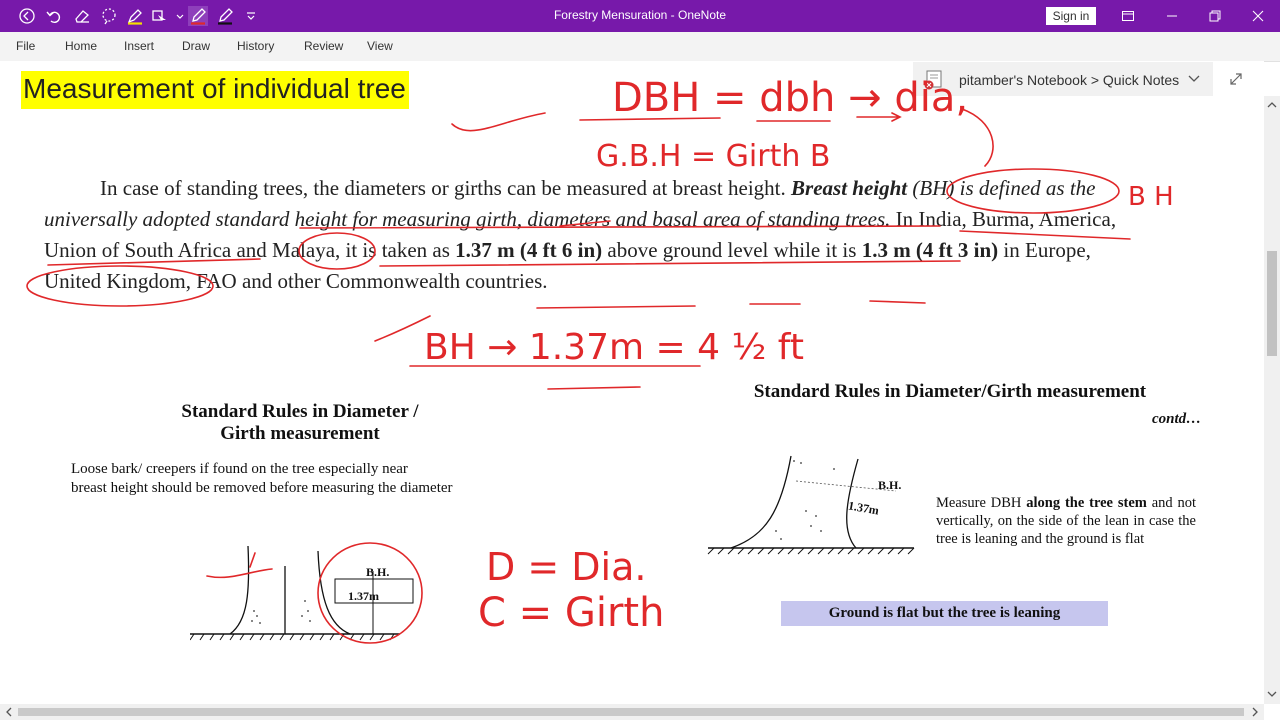 The height and width of the screenshot is (720, 1280). What do you see at coordinates (1128, 16) in the screenshot?
I see `fullscreen-icon` at bounding box center [1128, 16].